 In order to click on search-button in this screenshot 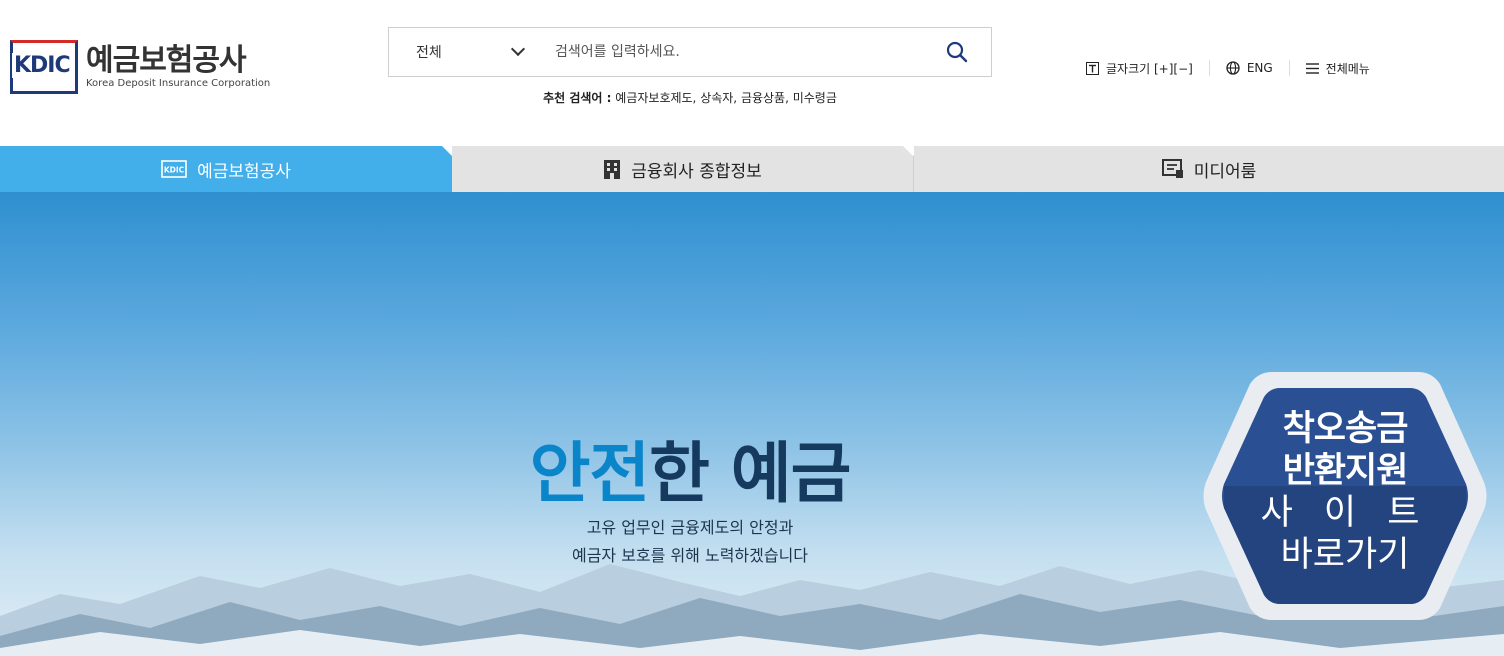, I will do `click(957, 52)`.